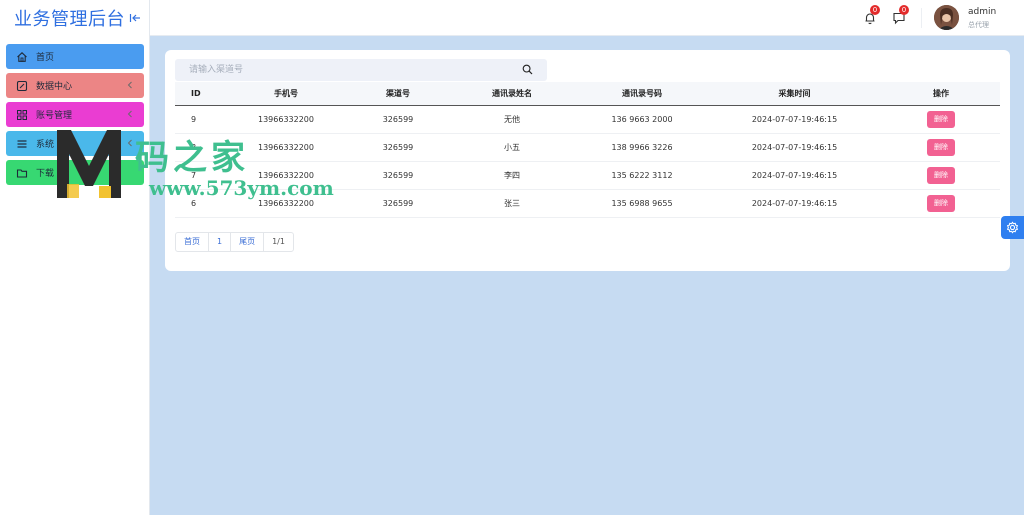  Describe the element at coordinates (512, 175) in the screenshot. I see `cell-contact-name: 李四` at that location.